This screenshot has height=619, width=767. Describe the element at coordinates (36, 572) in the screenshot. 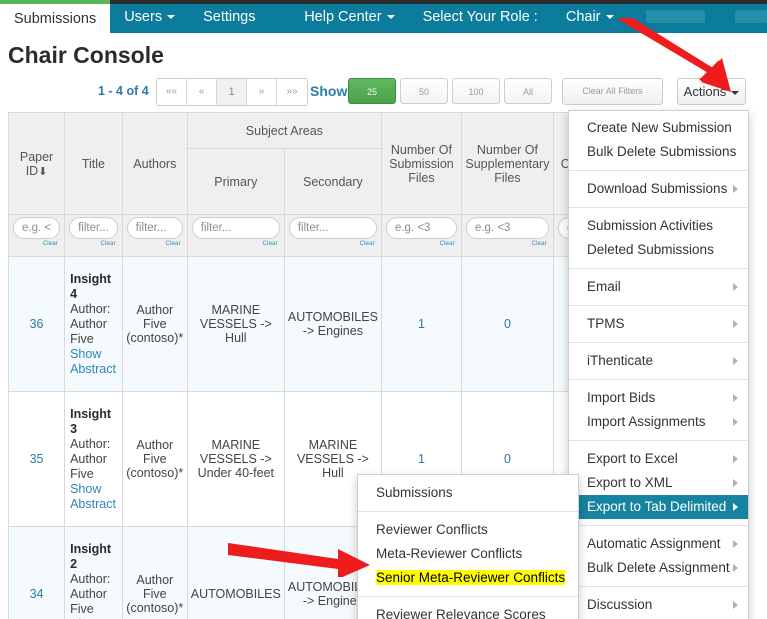

I see `cell-paper-id: 34` at that location.